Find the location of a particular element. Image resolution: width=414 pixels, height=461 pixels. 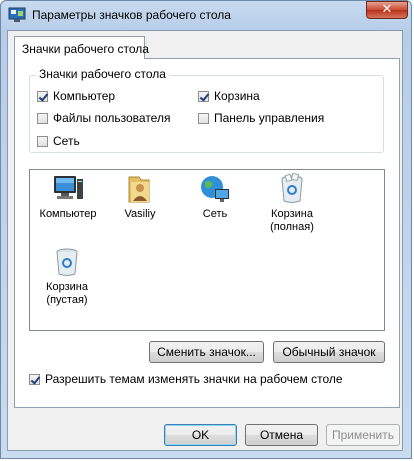

tab-desktop-icons: Значки рабочего стола is located at coordinates (81, 47).